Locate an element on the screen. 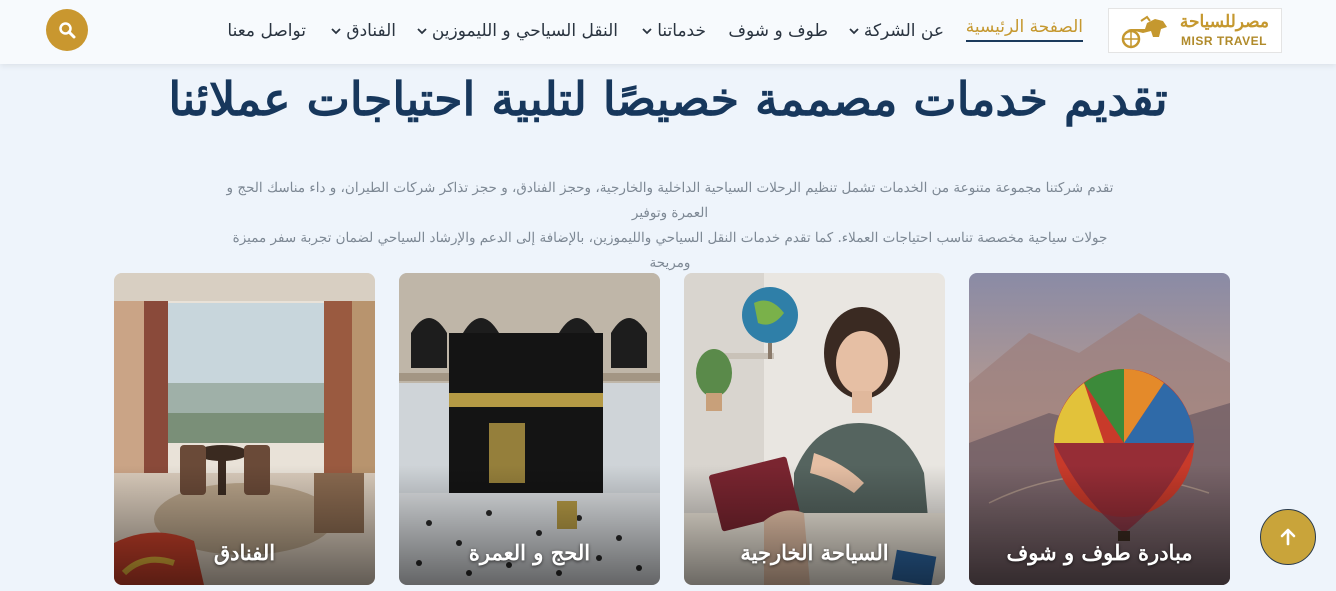 This screenshot has height=591, width=1336. search-button is located at coordinates (67, 30).